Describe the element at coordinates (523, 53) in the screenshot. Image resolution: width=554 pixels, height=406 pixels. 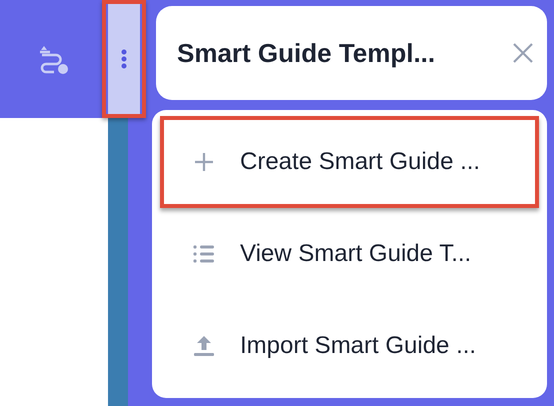
I see `close-button` at that location.